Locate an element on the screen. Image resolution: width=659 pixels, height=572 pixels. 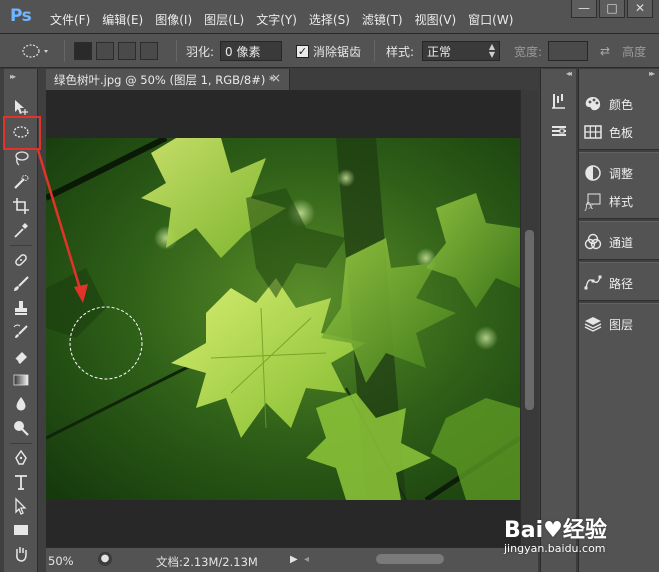
panel-adjustments-label: 调整 is located at coordinates (621, 173).